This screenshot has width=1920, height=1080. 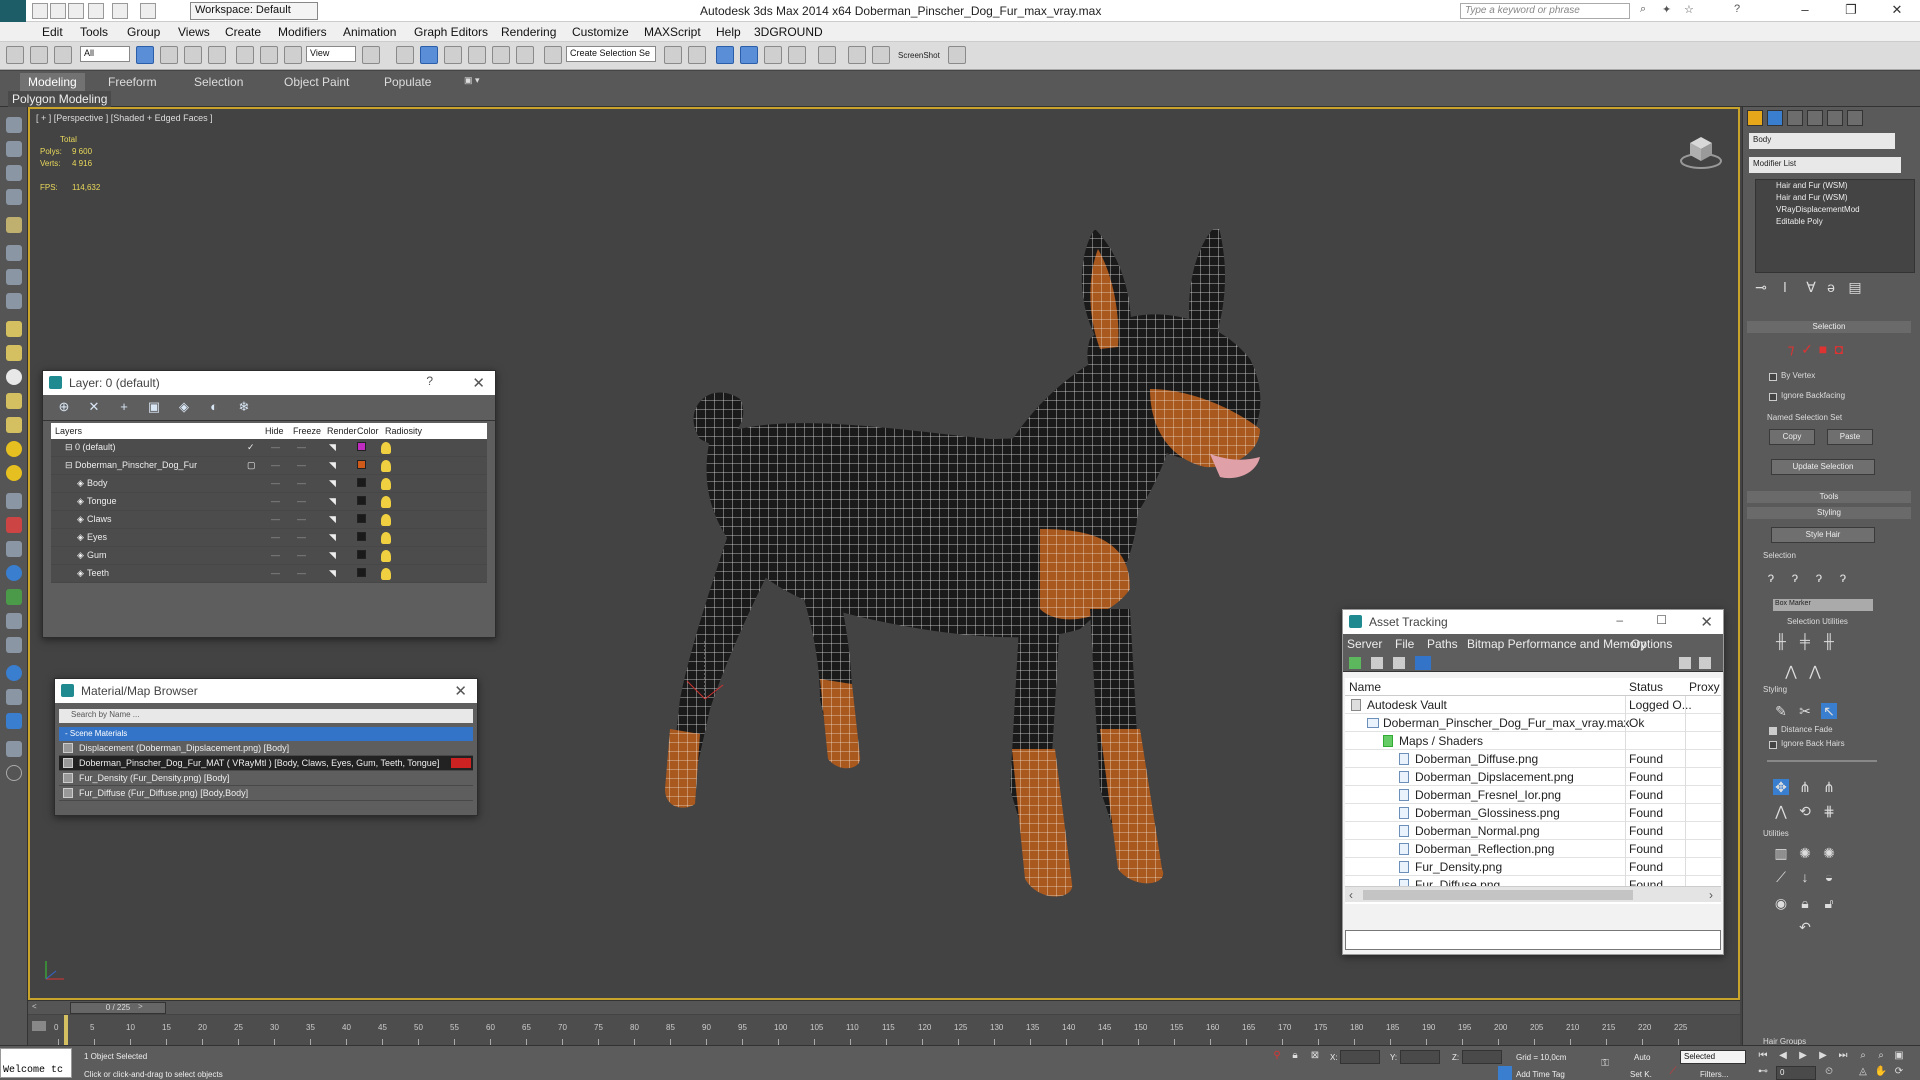 What do you see at coordinates (94, 32) in the screenshot?
I see `menu-tools: Tools` at bounding box center [94, 32].